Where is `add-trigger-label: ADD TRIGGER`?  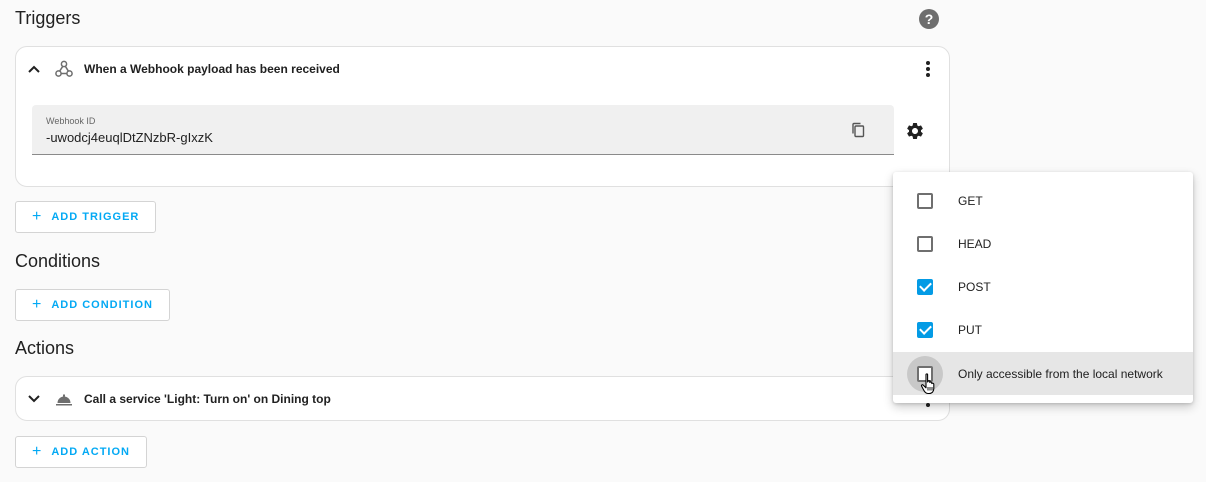
add-trigger-label: ADD TRIGGER is located at coordinates (95, 217).